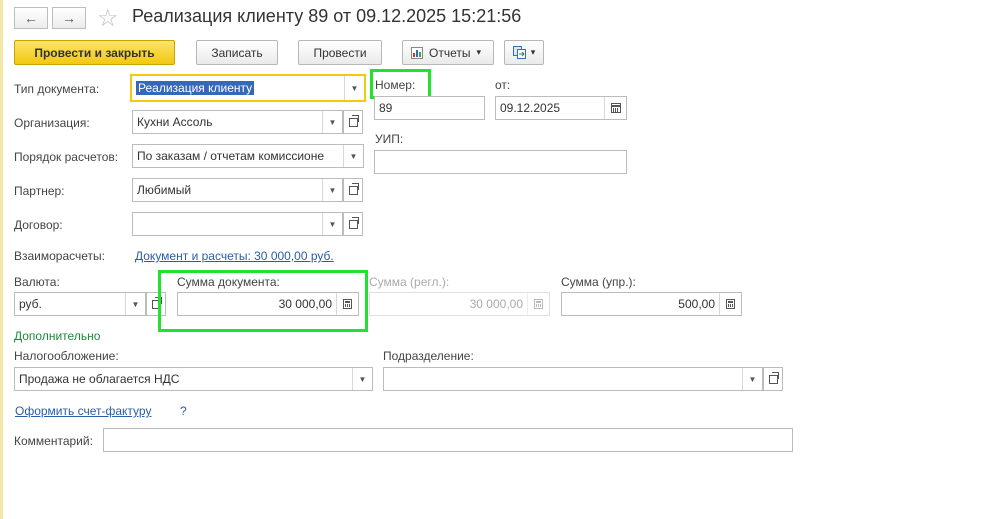  What do you see at coordinates (57, 336) in the screenshot?
I see `additional-section-label: Дополнительно` at bounding box center [57, 336].